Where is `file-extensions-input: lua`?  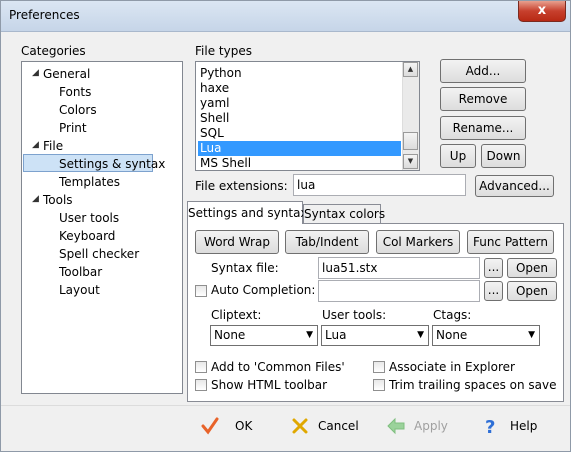
file-extensions-input: lua is located at coordinates (379, 185).